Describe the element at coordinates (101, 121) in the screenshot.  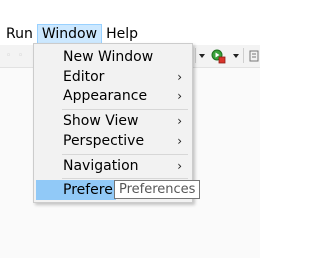
I see `menu-item-label: Show View` at that location.